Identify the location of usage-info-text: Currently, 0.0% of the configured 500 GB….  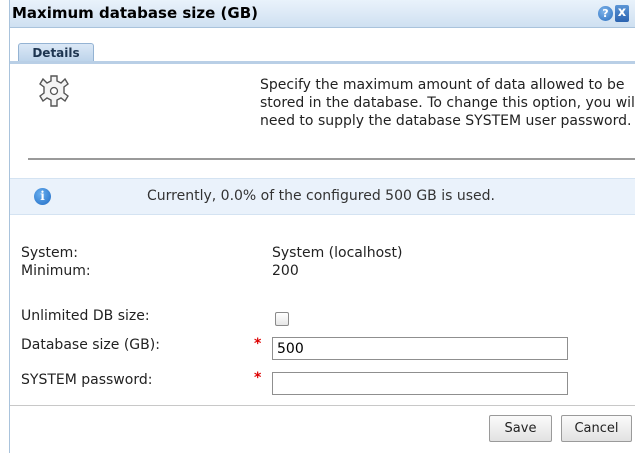
(321, 196).